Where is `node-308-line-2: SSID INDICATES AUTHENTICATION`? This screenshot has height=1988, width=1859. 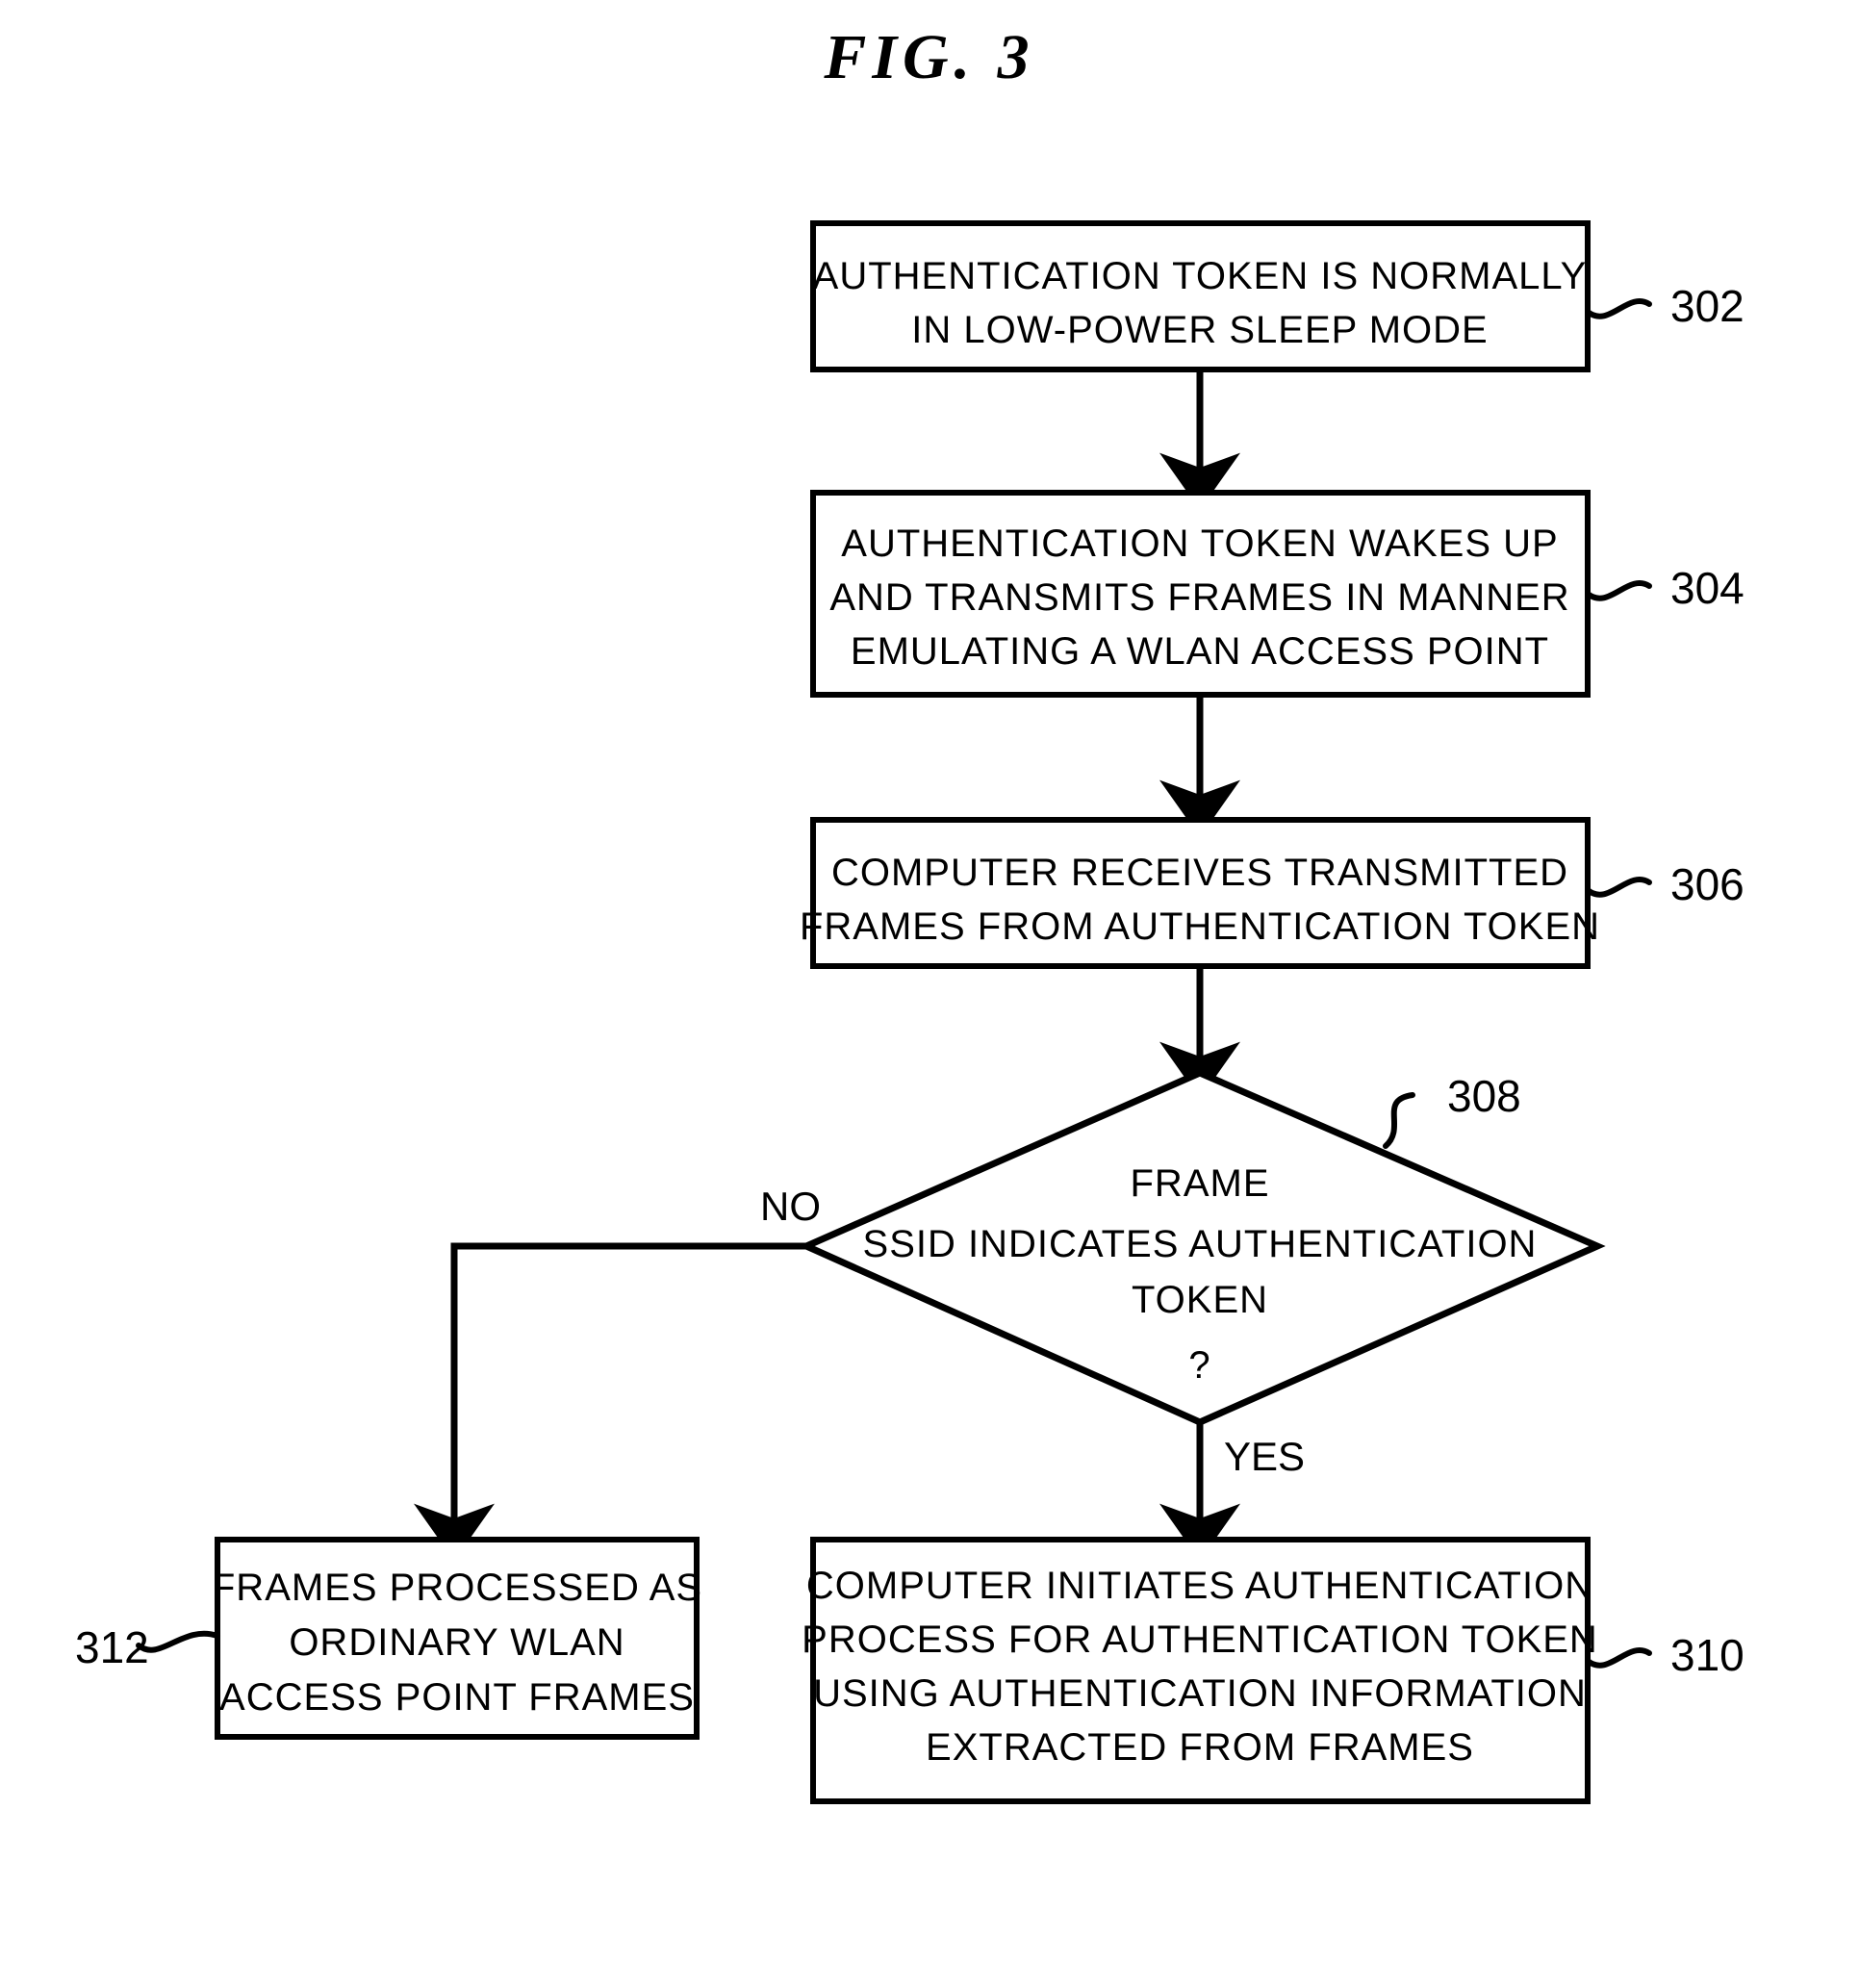 node-308-line-2: SSID INDICATES AUTHENTICATION is located at coordinates (1200, 1244).